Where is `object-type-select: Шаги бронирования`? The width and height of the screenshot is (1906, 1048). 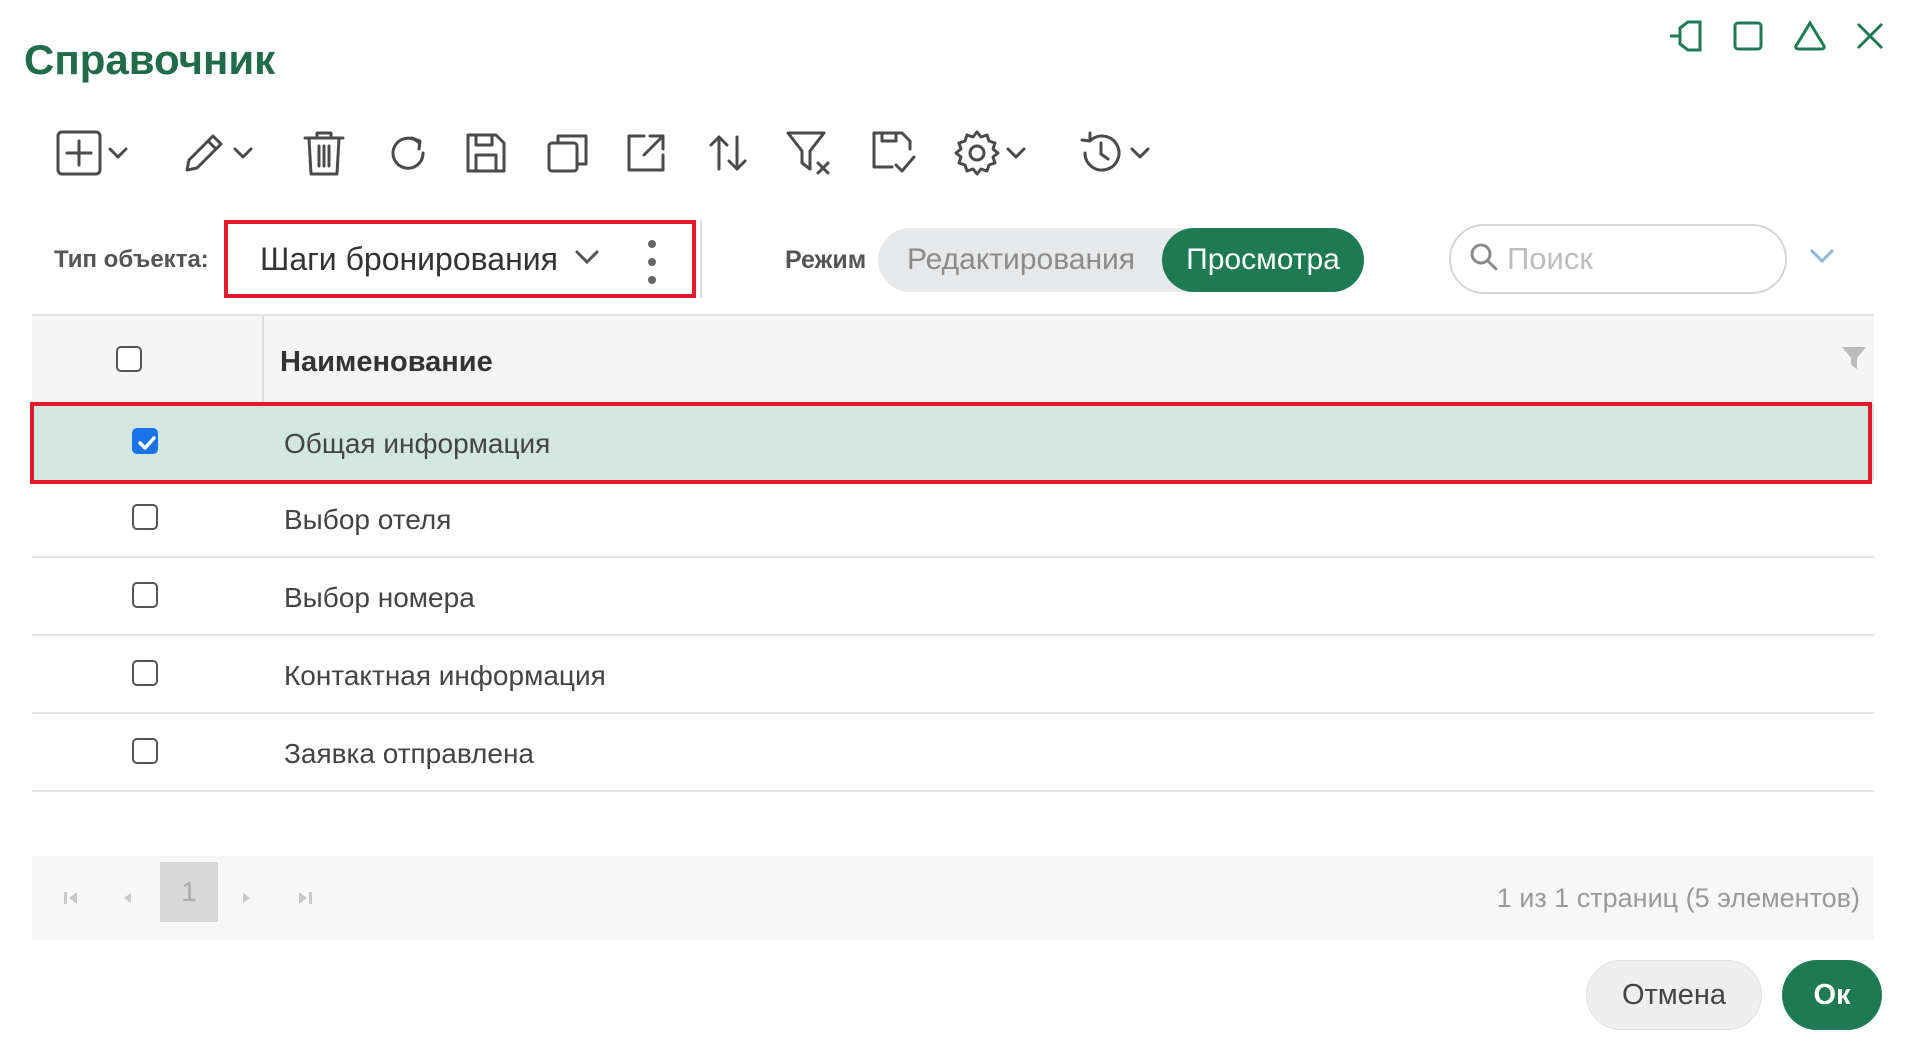 object-type-select: Шаги бронирования is located at coordinates (460, 259).